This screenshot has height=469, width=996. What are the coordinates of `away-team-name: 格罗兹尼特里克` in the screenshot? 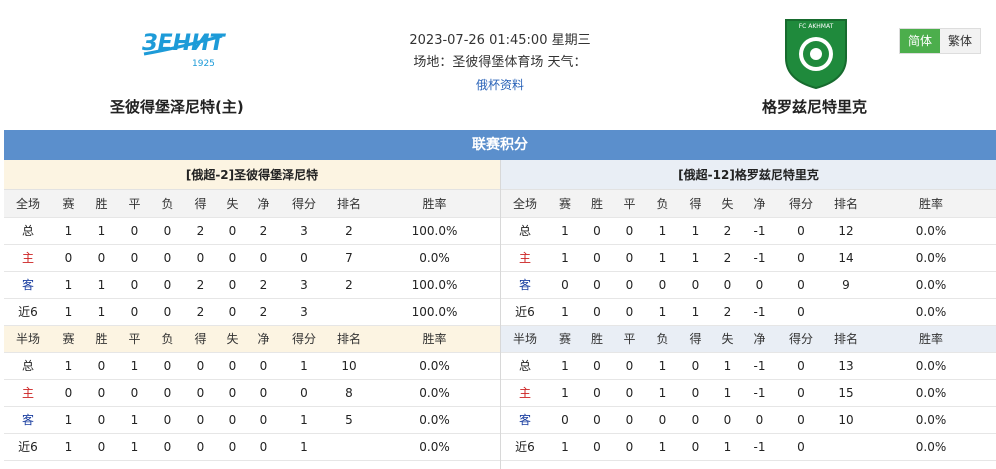 It's located at (814, 106).